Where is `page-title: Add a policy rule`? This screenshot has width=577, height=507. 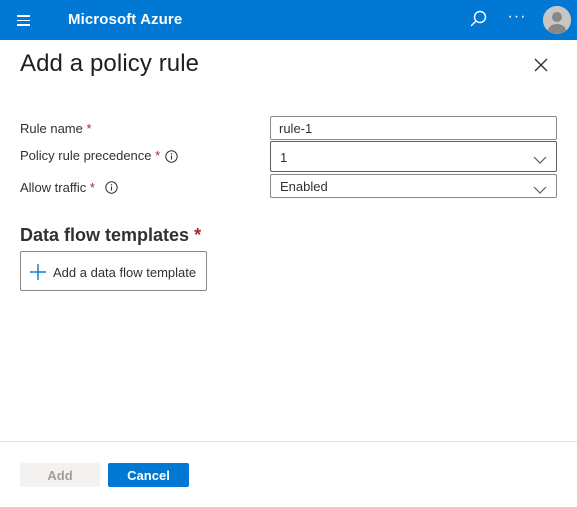
page-title: Add a policy rule is located at coordinates (110, 63).